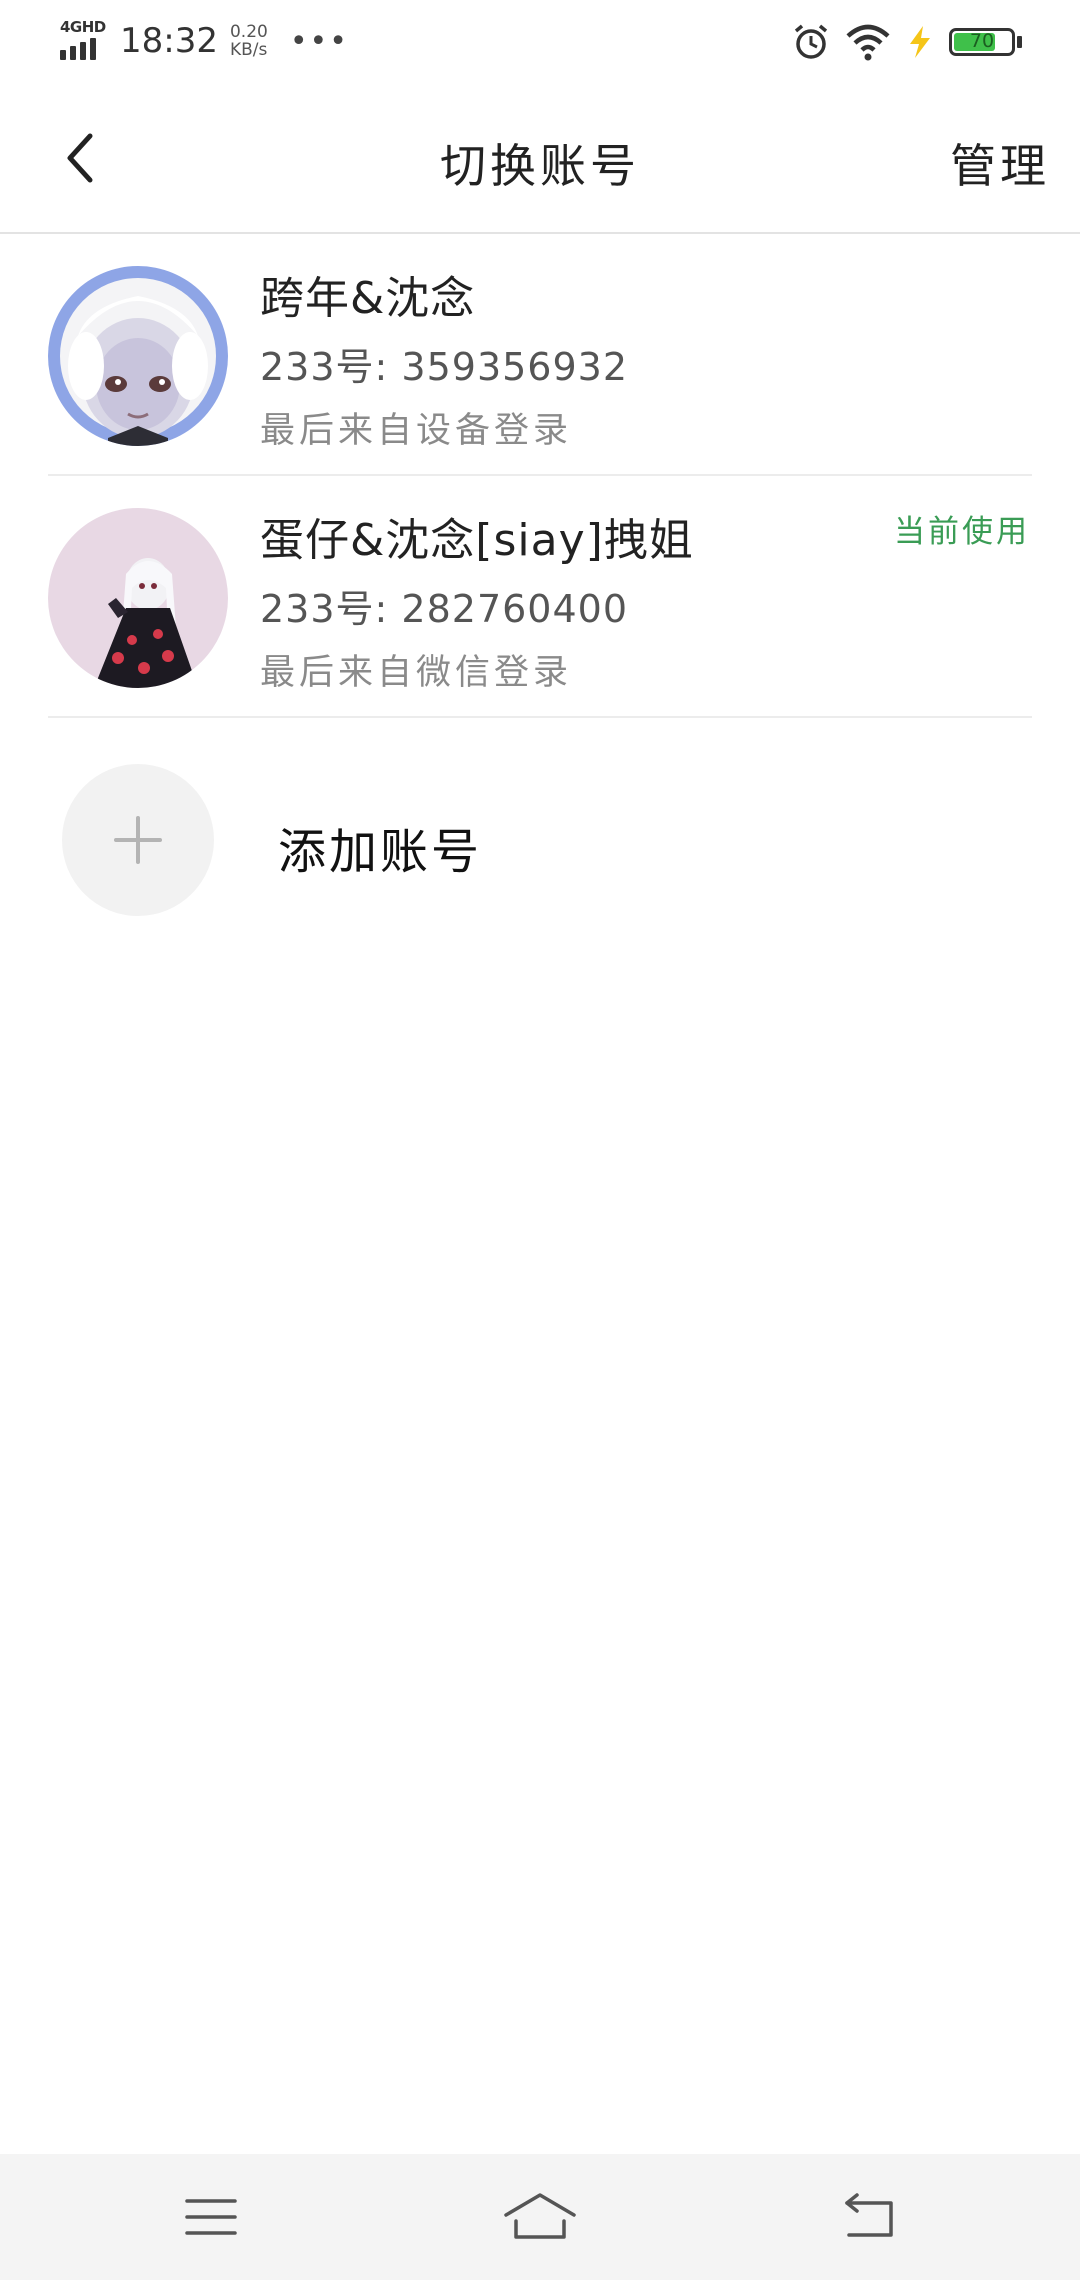 This screenshot has height=2280, width=1080. What do you see at coordinates (416, 673) in the screenshot?
I see `login-info: 最后来自微信登录` at bounding box center [416, 673].